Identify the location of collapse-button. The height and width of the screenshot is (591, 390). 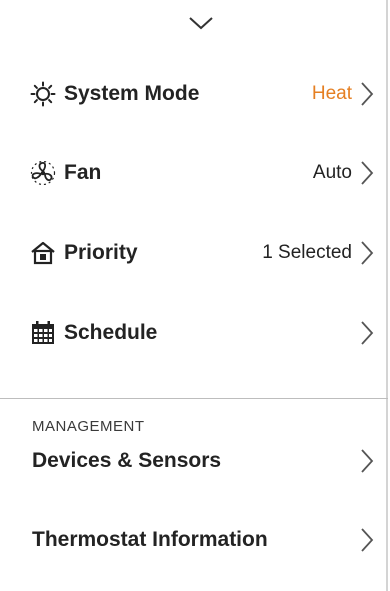
(201, 23).